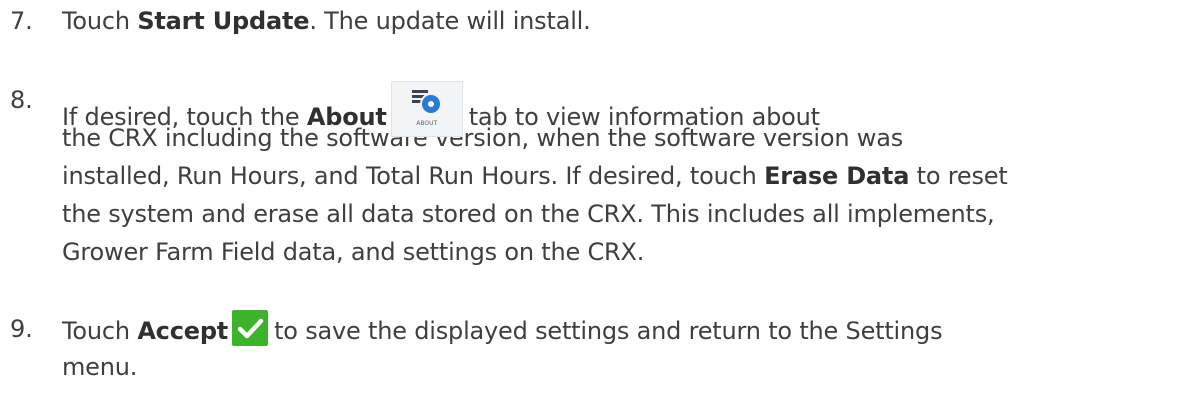 This screenshot has height=403, width=1183. I want to click on step-number: 8., so click(21, 100).